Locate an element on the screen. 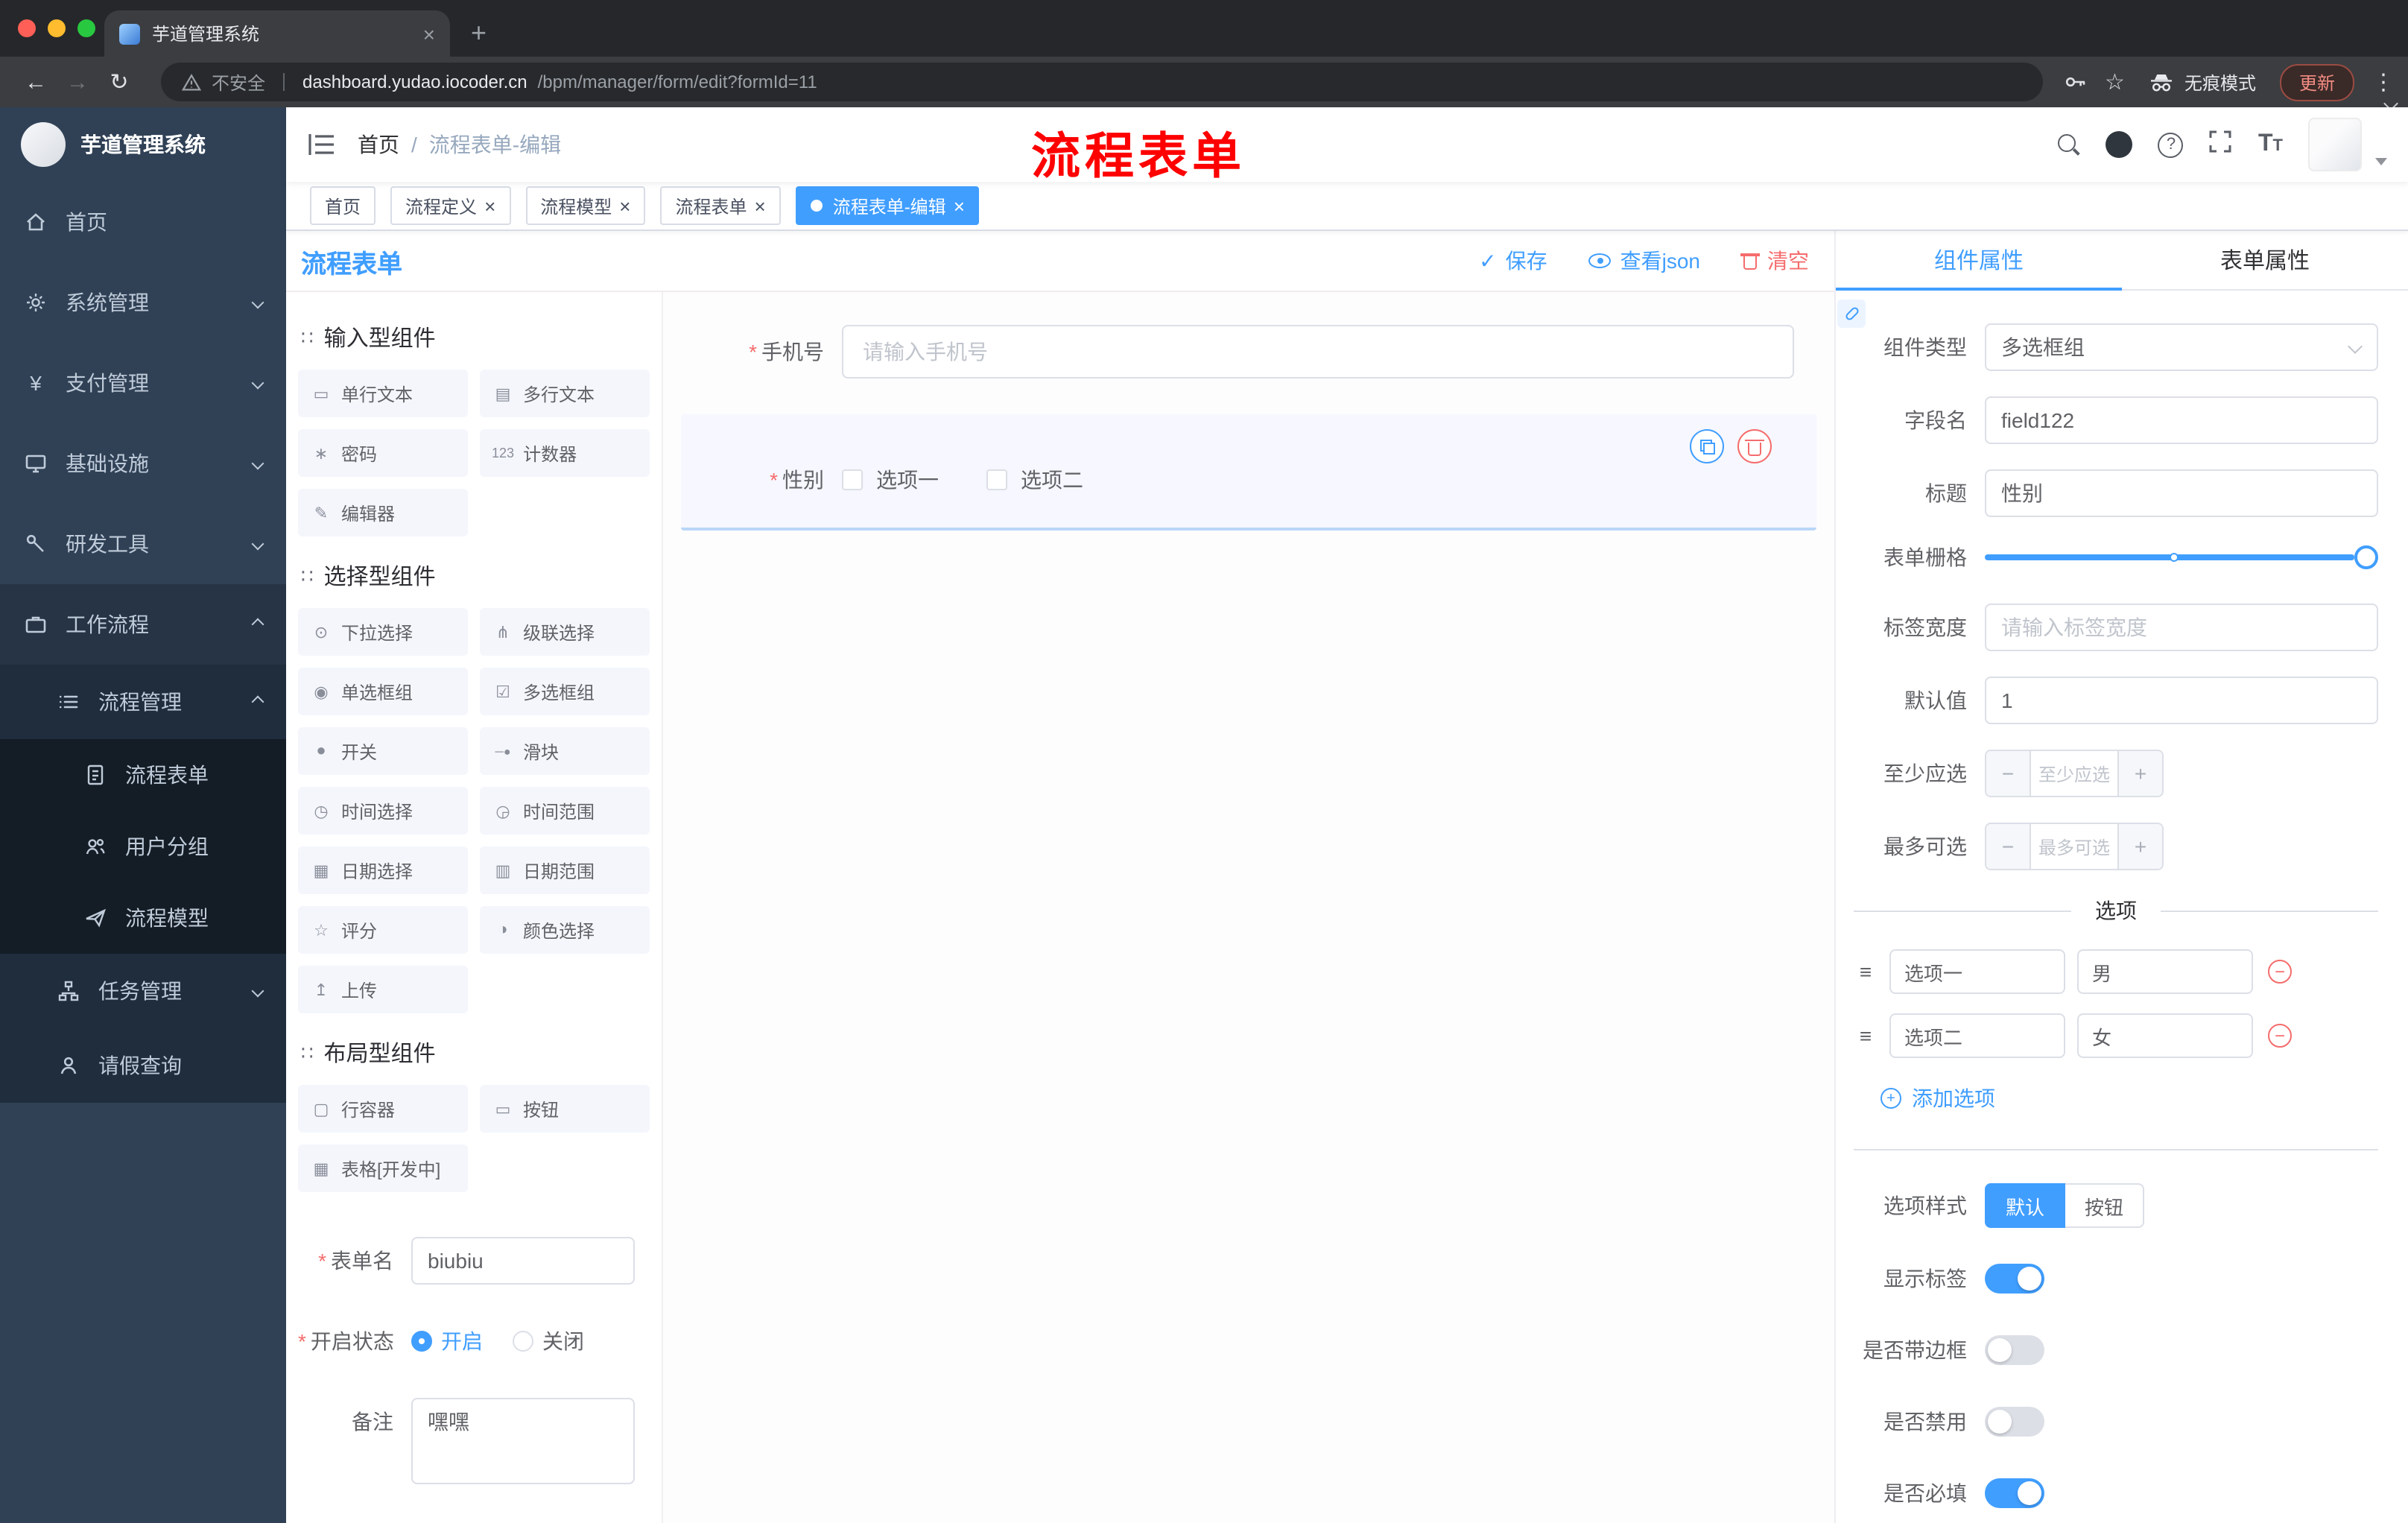 This screenshot has height=1523, width=2408. search-icon is located at coordinates (2069, 144).